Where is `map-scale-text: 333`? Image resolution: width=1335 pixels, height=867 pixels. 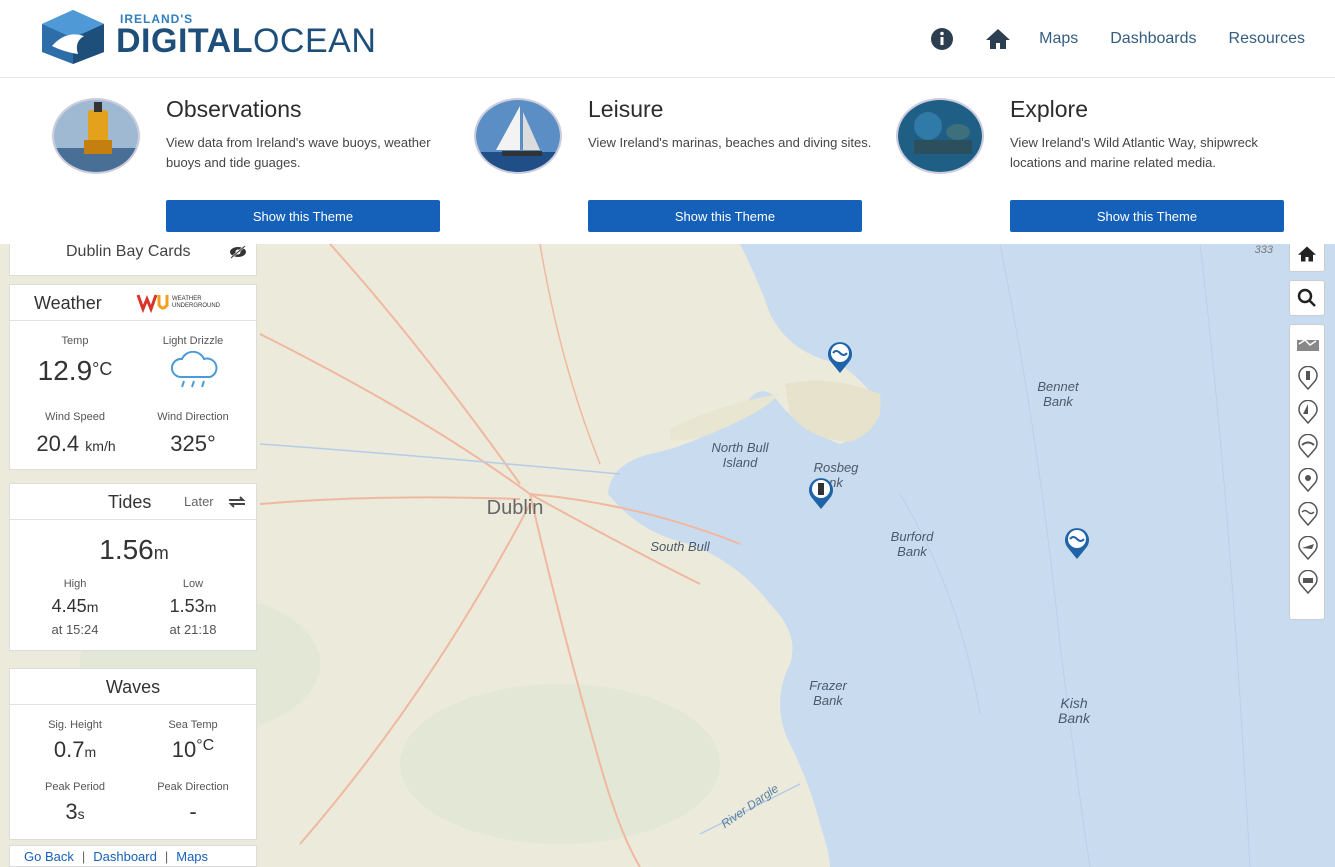 map-scale-text: 333 is located at coordinates (1263, 250).